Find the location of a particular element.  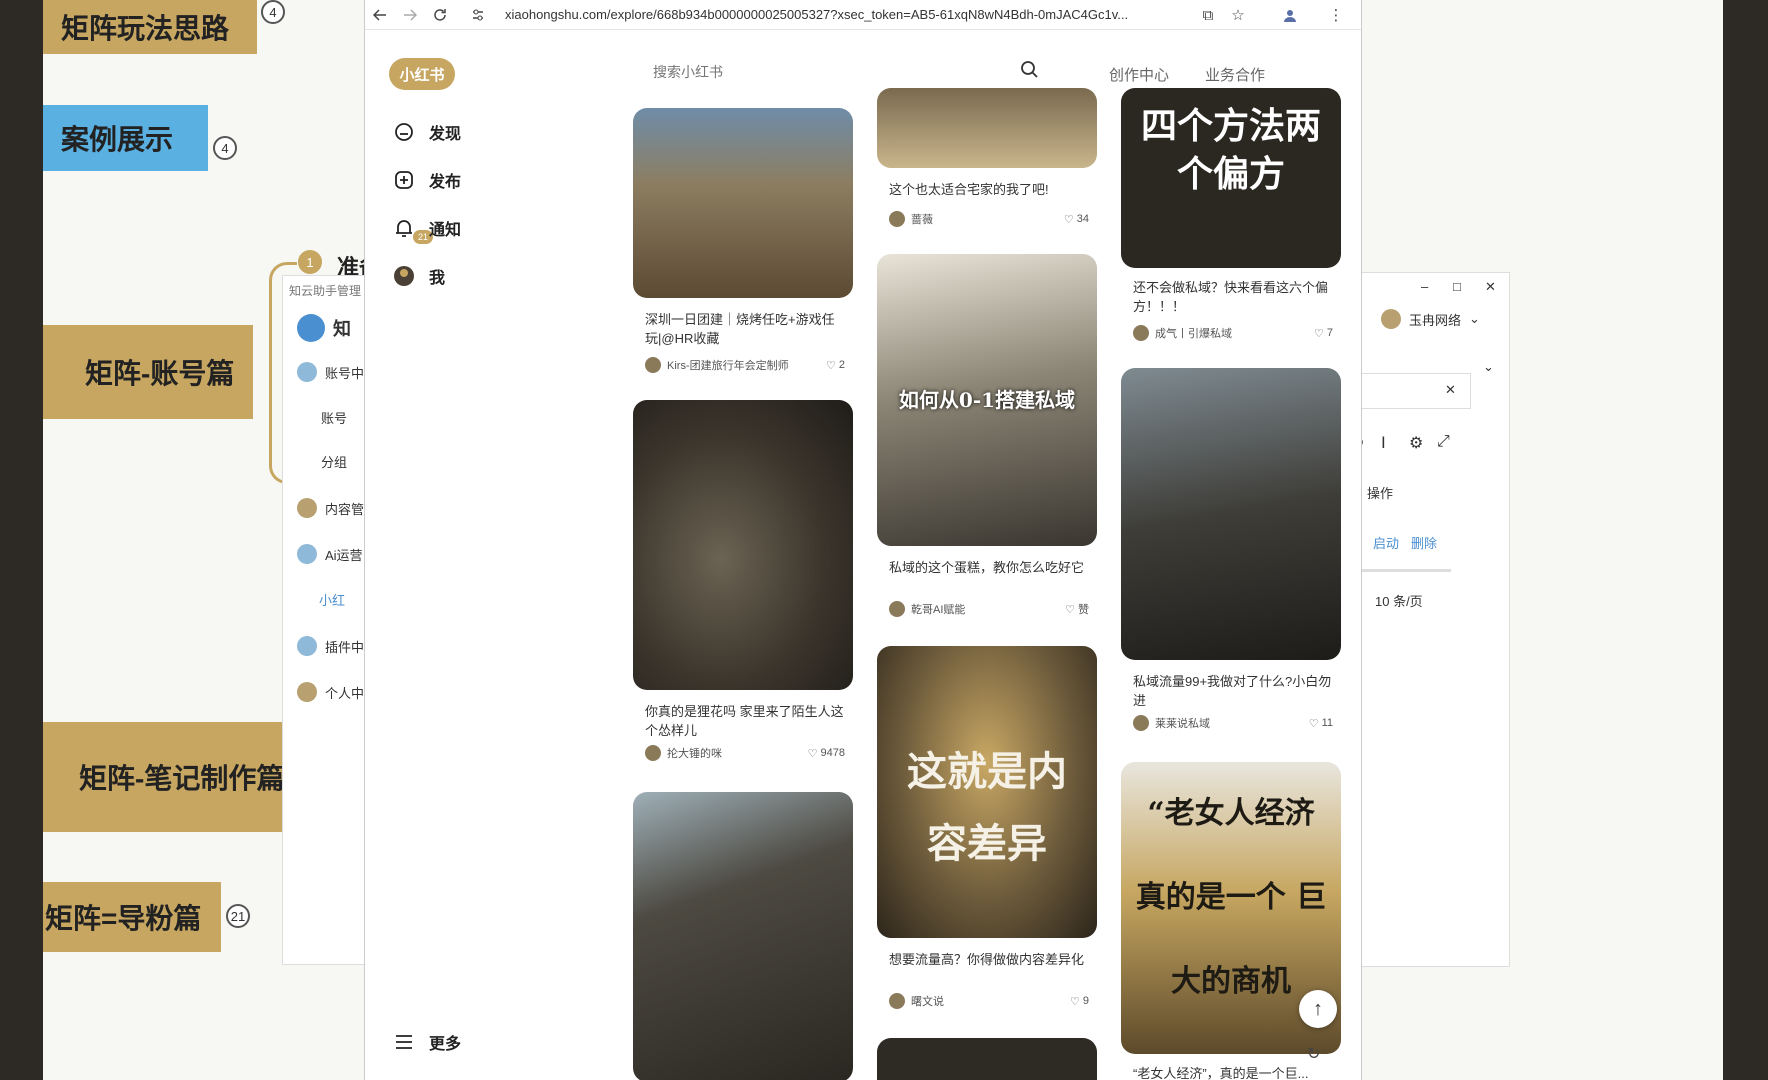

nav-ai: Ai运营 is located at coordinates (330, 554).